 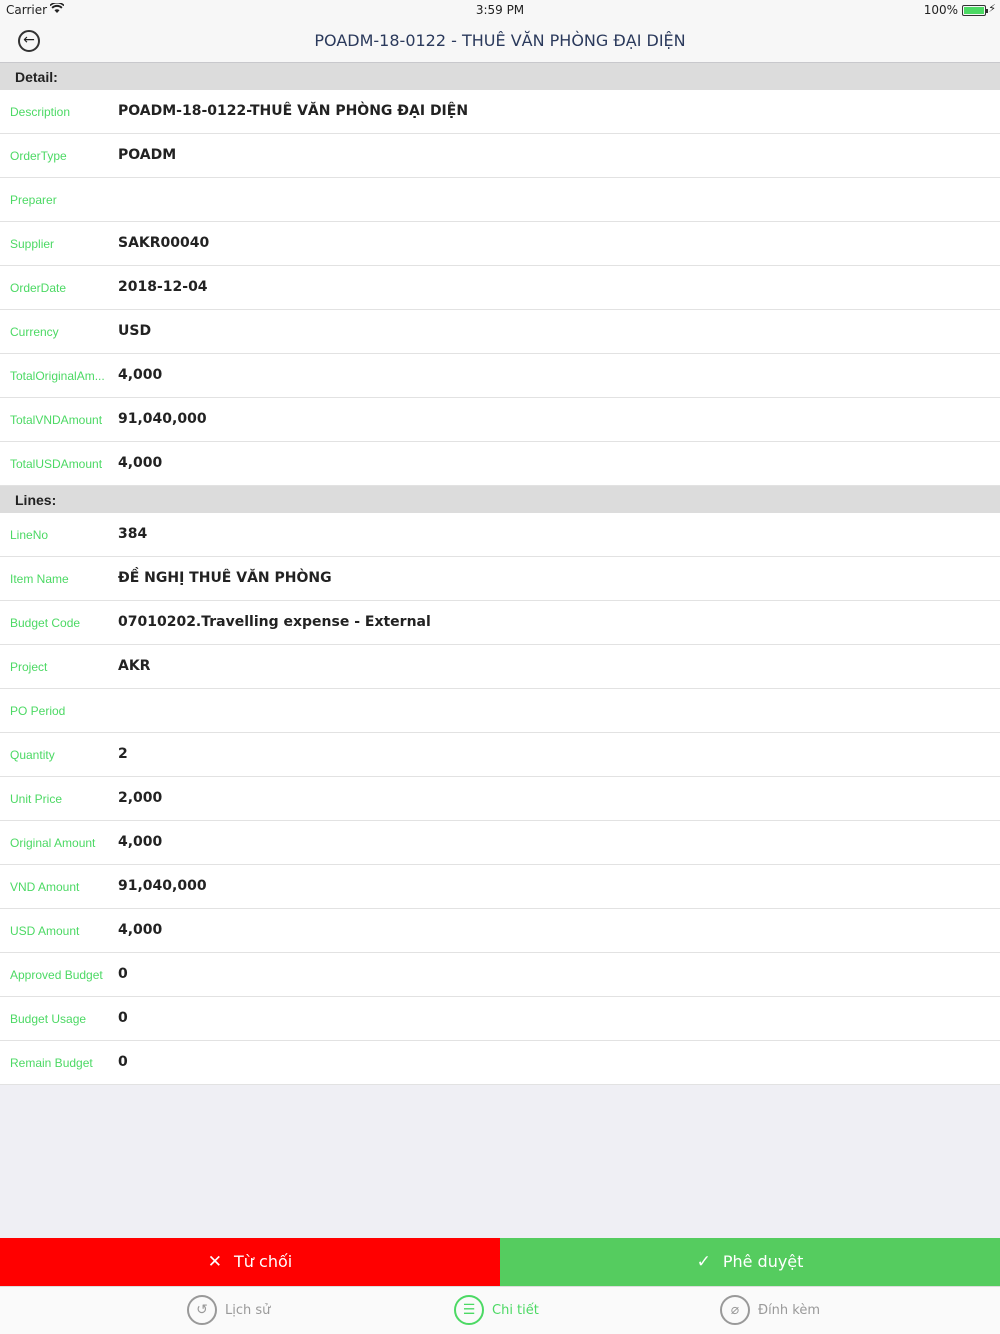 I want to click on approve-button: ✓ Phê duyệt, so click(x=750, y=1262).